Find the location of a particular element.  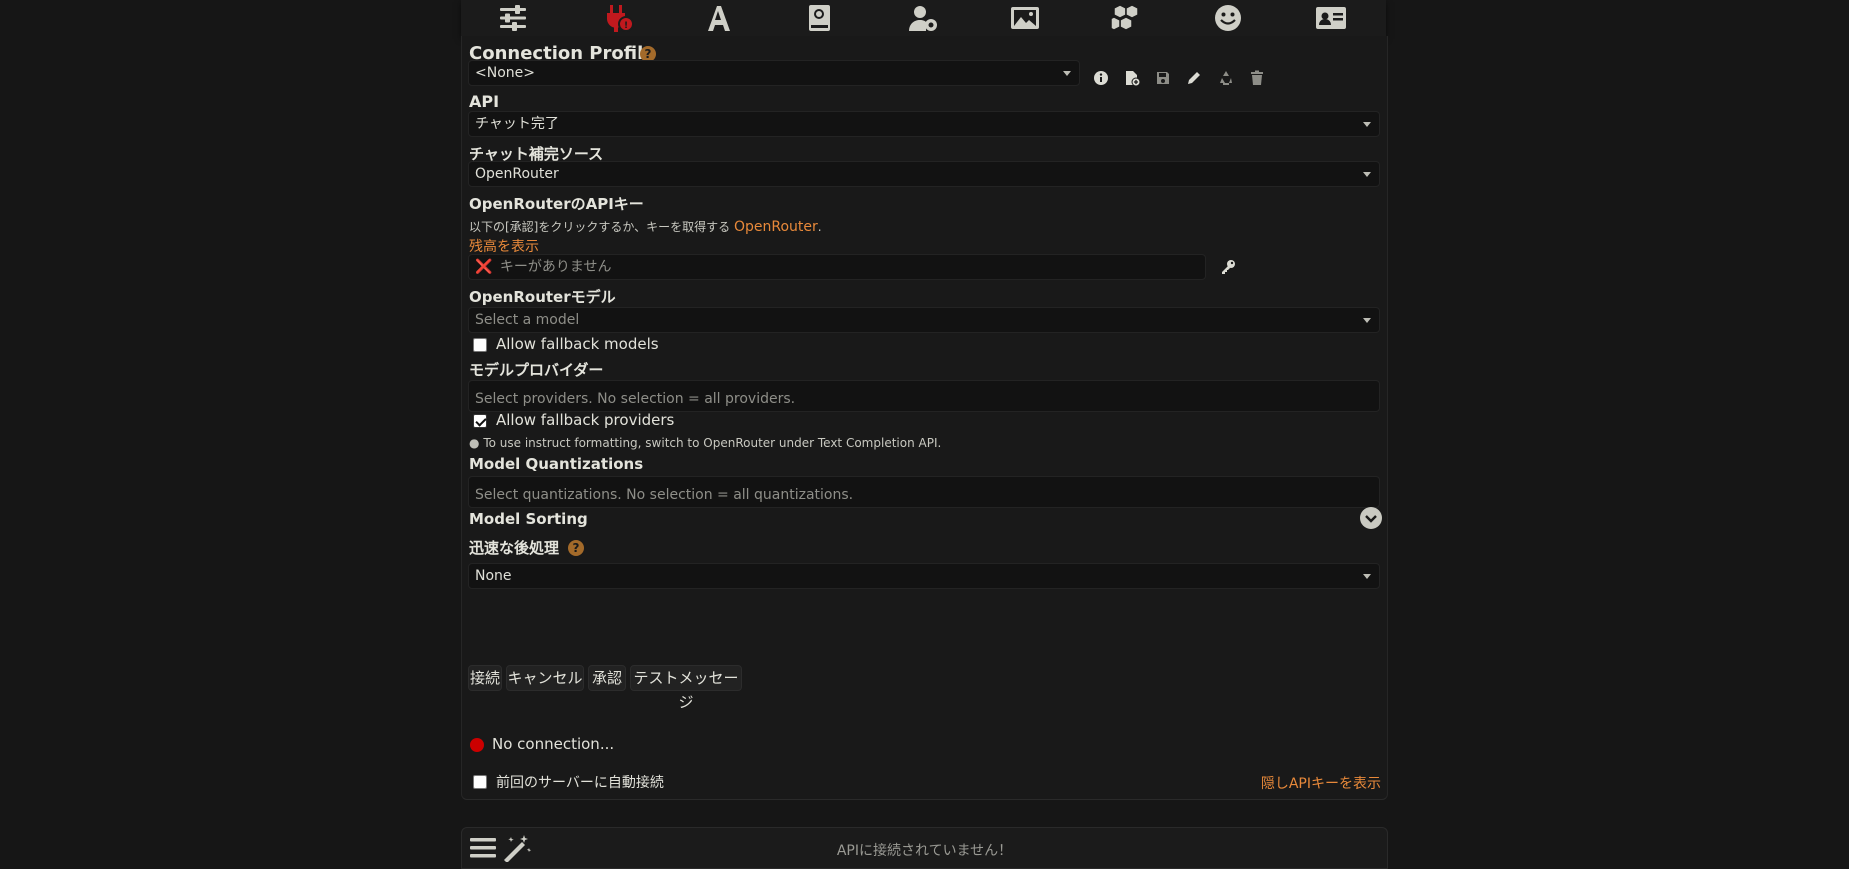

model-placeholder: Select a model is located at coordinates (527, 320).